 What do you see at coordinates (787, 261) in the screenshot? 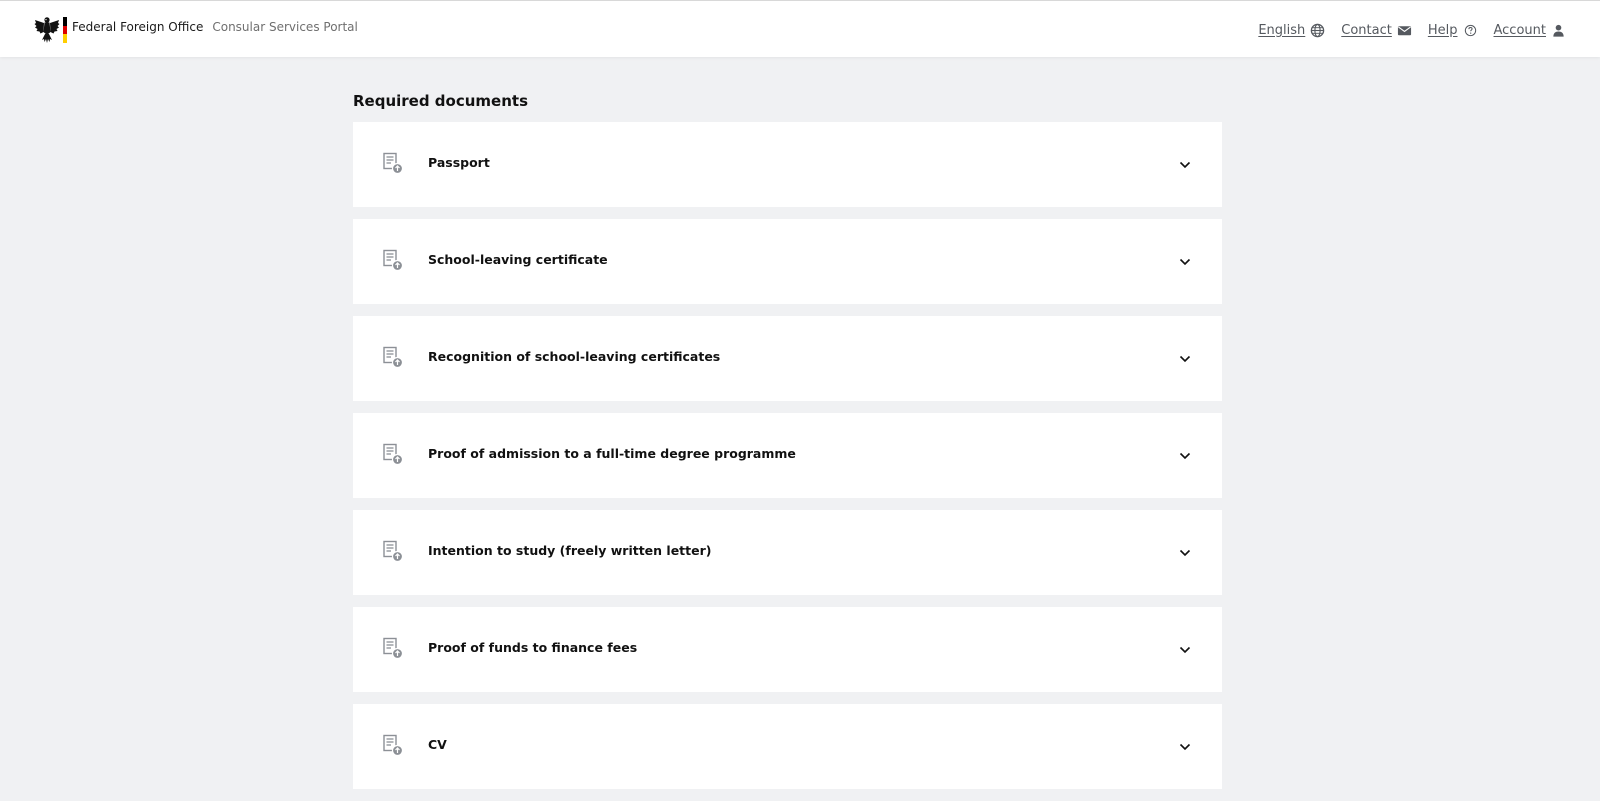
I see `document-item-school-leaving-certificate: School-leaving certificate` at bounding box center [787, 261].